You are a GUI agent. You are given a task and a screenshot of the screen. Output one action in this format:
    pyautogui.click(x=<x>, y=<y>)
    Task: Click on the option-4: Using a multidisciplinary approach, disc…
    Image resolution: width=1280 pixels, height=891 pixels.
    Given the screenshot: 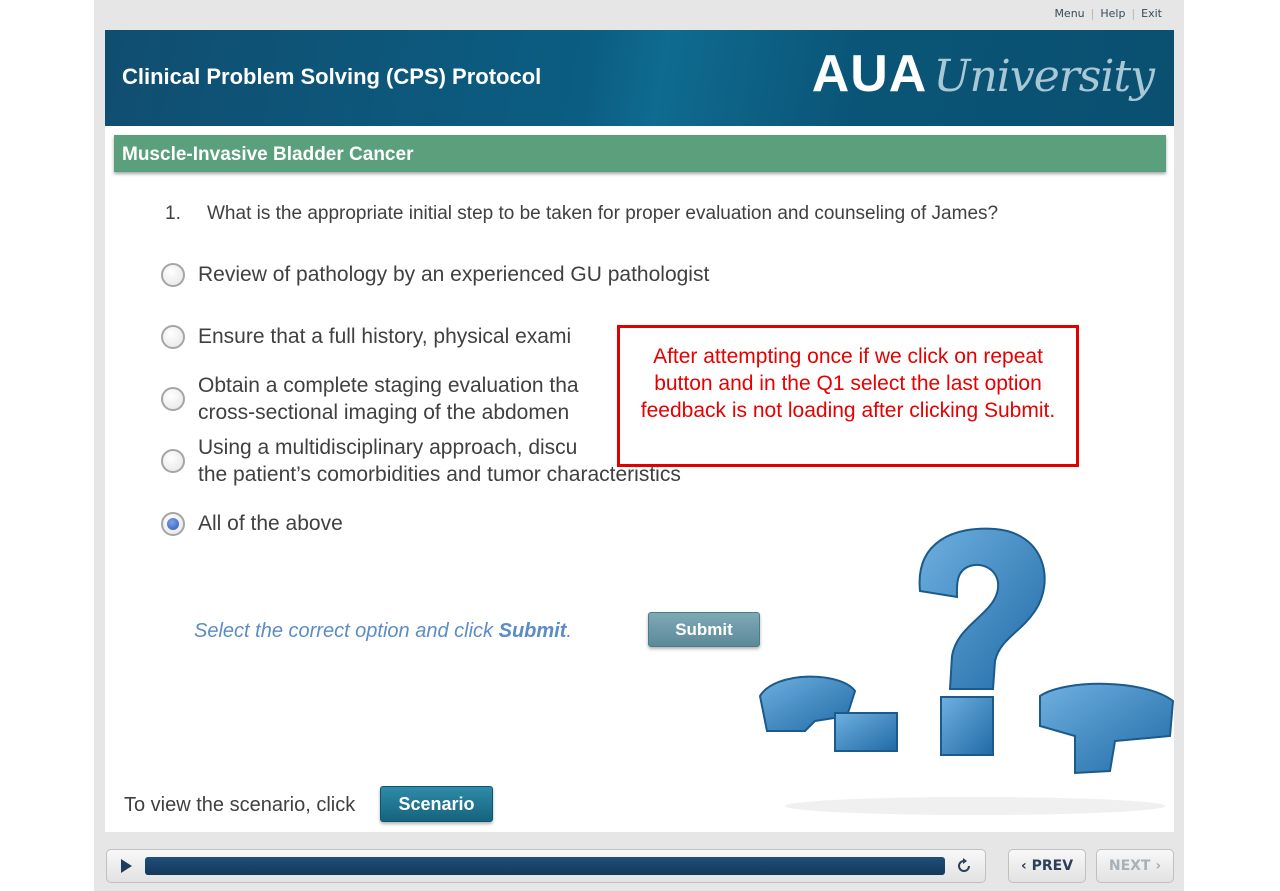 What is the action you would take?
    pyautogui.click(x=421, y=461)
    